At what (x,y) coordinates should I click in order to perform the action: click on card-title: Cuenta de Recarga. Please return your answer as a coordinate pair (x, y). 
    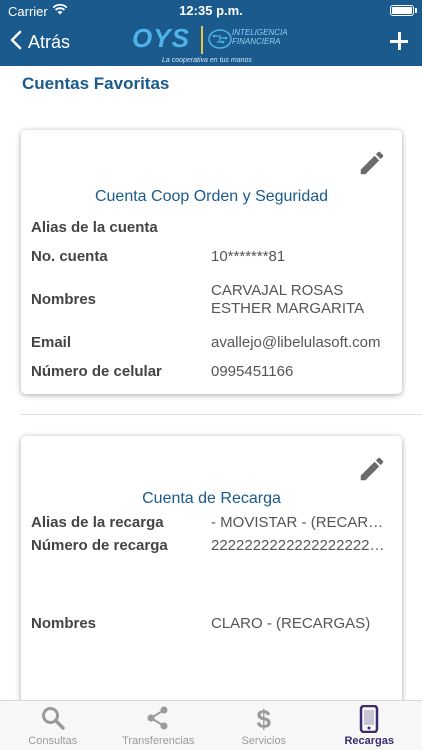
    Looking at the image, I should click on (211, 498).